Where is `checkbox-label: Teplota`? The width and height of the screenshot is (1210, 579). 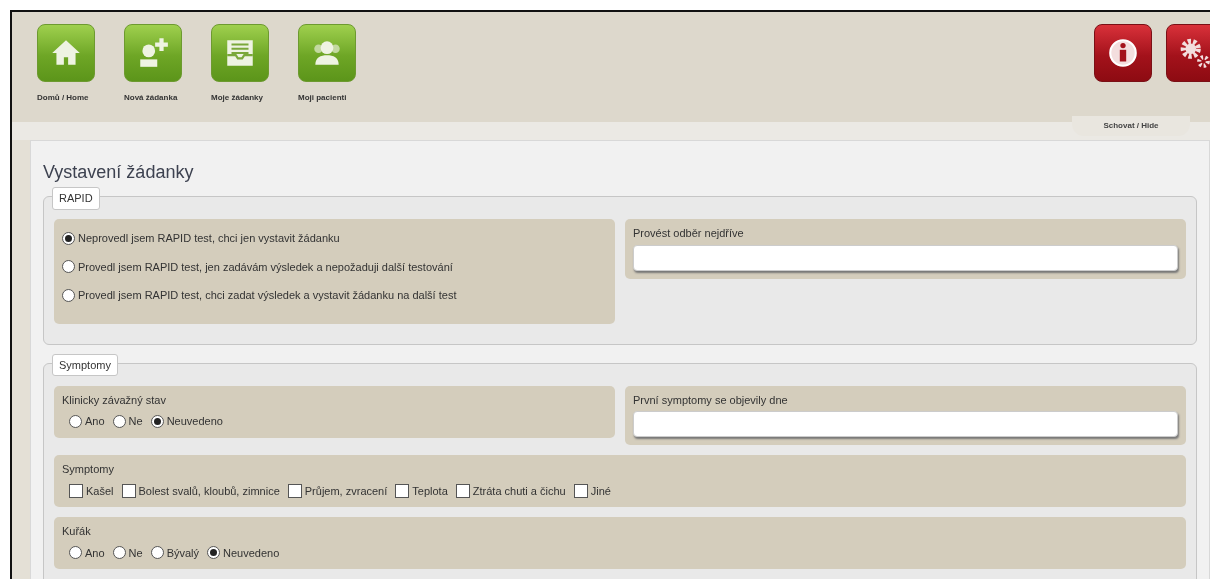 checkbox-label: Teplota is located at coordinates (430, 490).